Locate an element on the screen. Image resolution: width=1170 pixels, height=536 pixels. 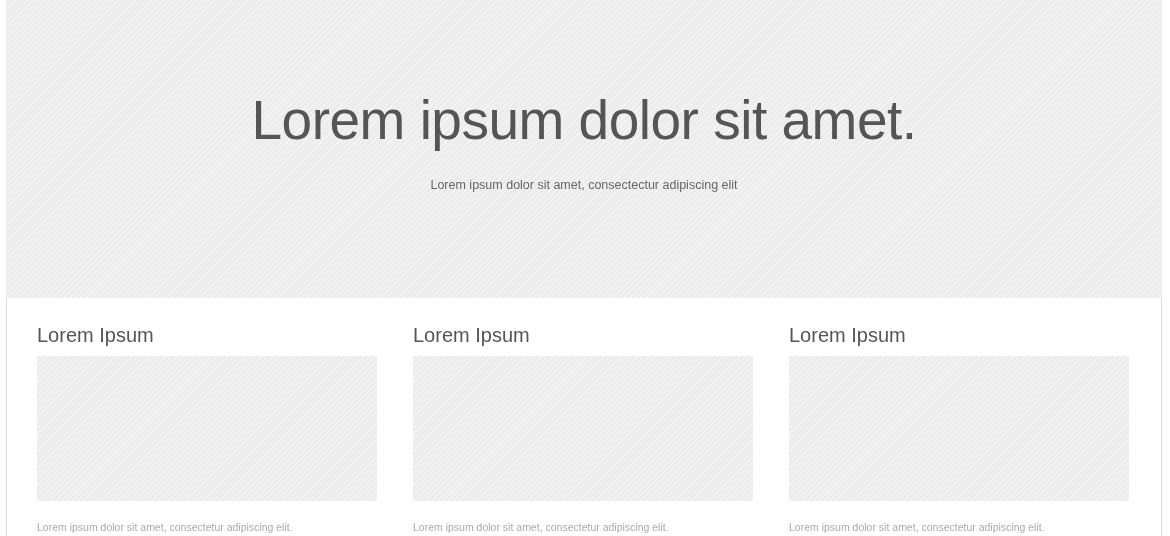
hero-subtitle: Lorem ipsum dolor sit amet, consectectur adipiscing elit is located at coordinates (584, 185).